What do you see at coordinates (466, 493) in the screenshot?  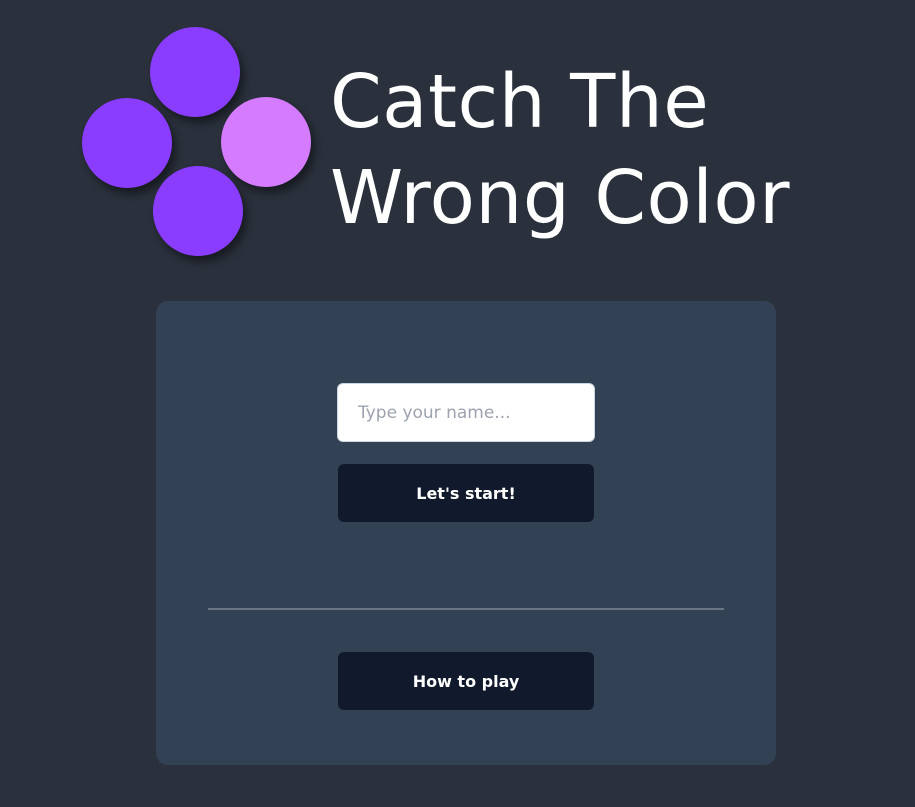 I see `start-button: Let's start!` at bounding box center [466, 493].